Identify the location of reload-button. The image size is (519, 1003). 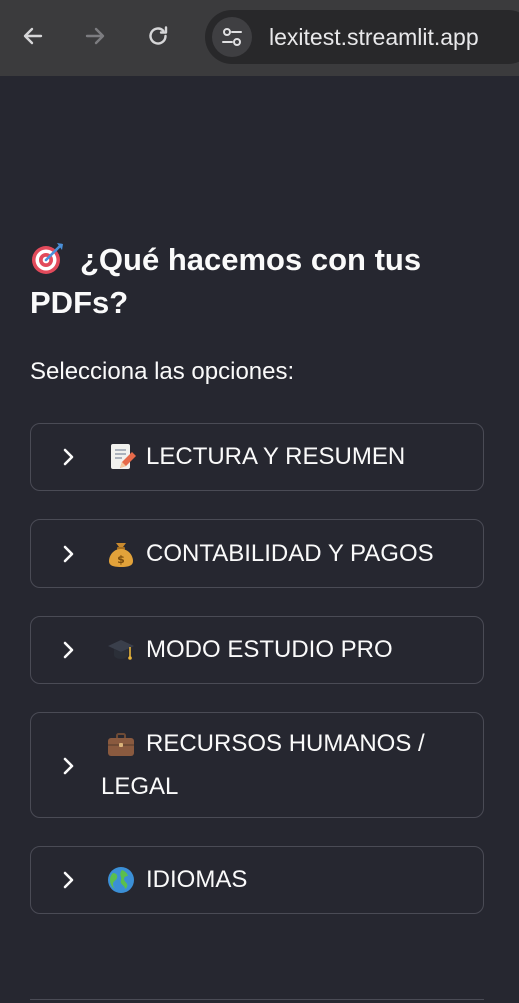
(158, 36).